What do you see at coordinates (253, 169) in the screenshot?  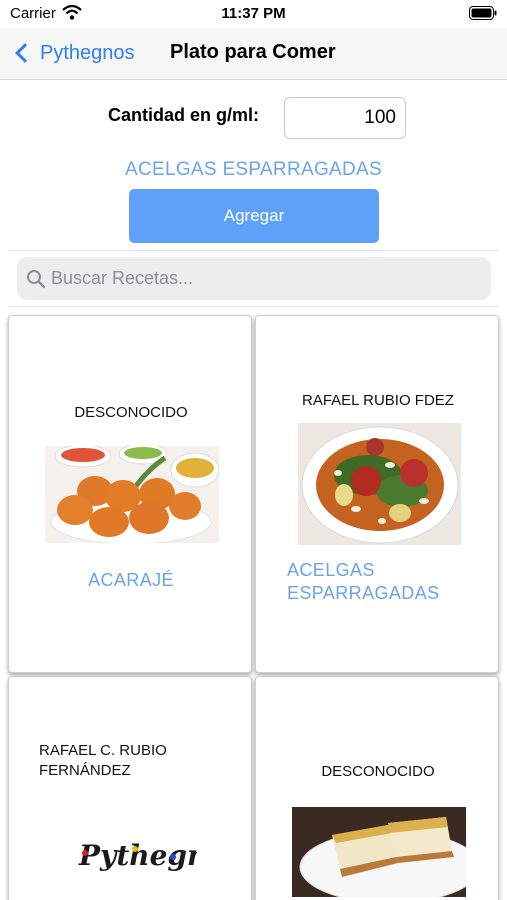 I see `selected-recipe-name: ACELGAS ESPARRAGADAS` at bounding box center [253, 169].